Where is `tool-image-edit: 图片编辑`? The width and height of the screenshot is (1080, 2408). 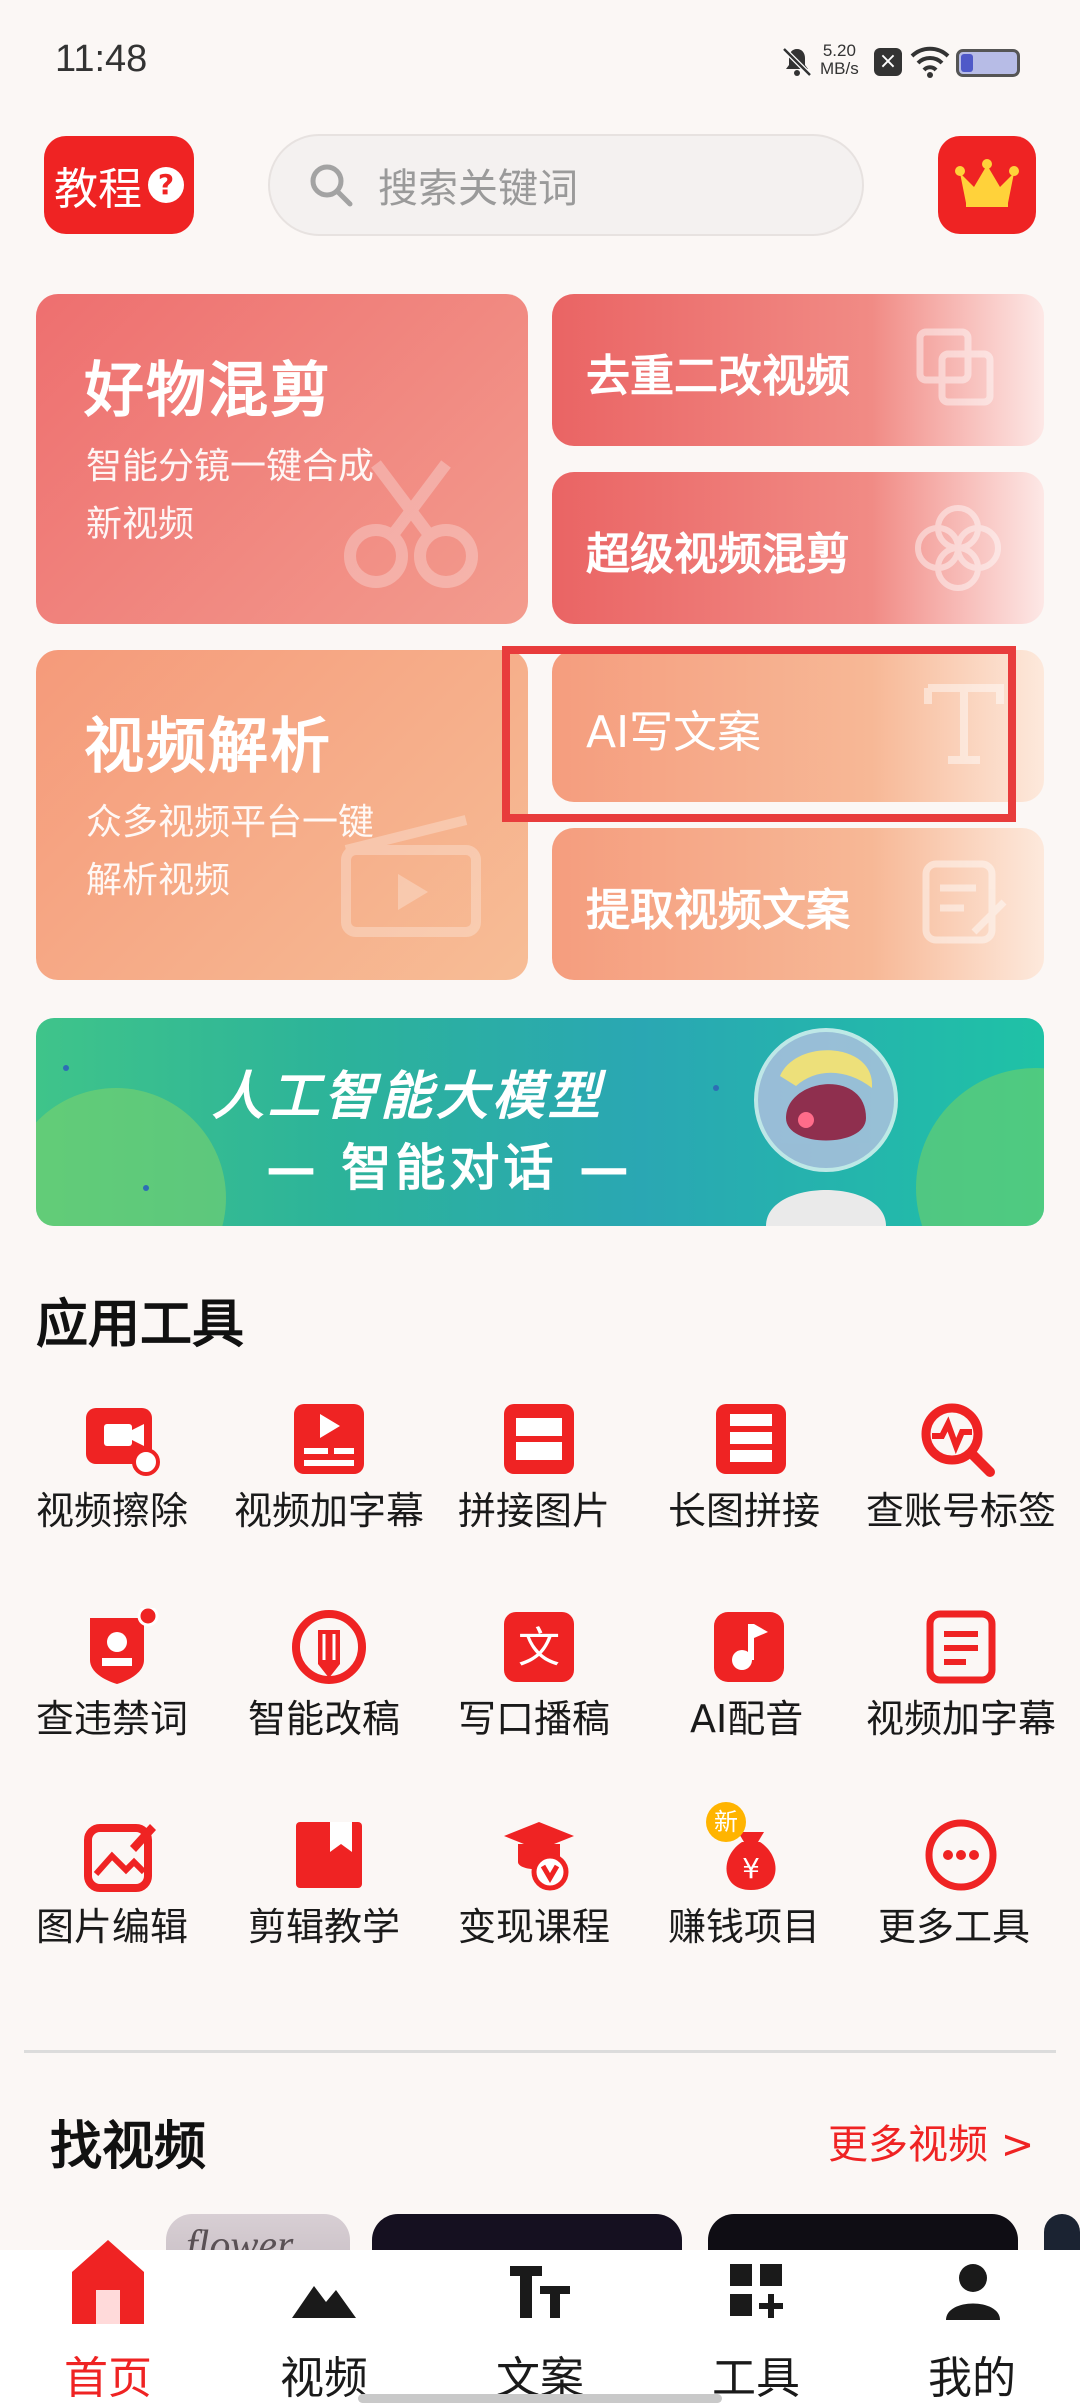 tool-image-edit: 图片编辑 is located at coordinates (136, 1886).